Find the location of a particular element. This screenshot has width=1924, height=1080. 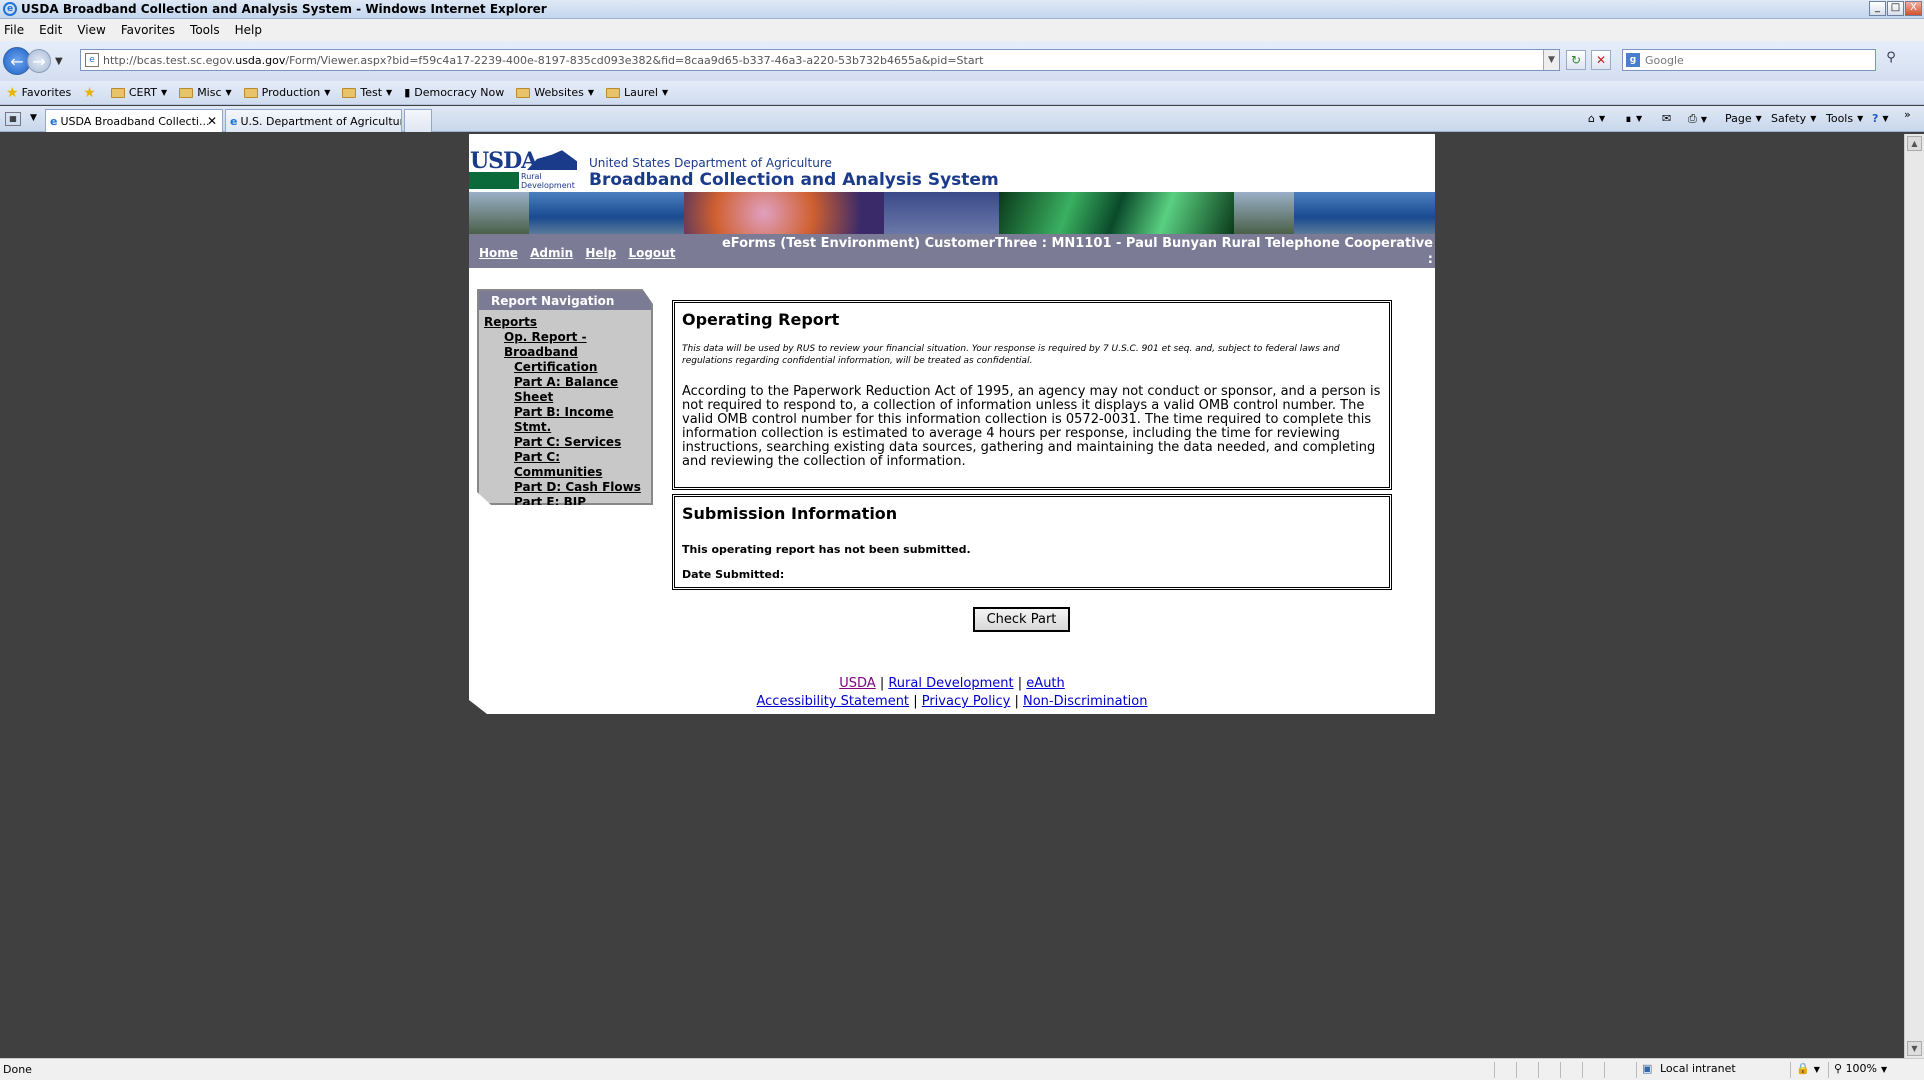

menu-view: View is located at coordinates (91, 30).